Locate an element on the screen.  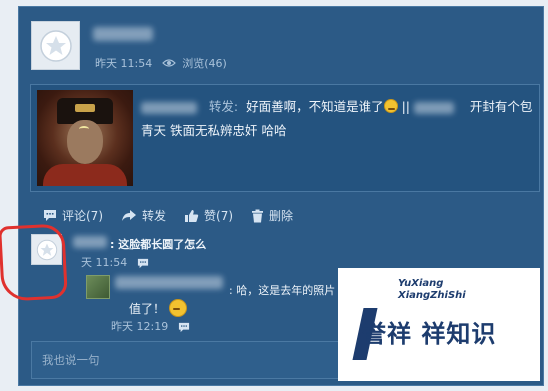
forward-button: 转发 is located at coordinates (143, 215).